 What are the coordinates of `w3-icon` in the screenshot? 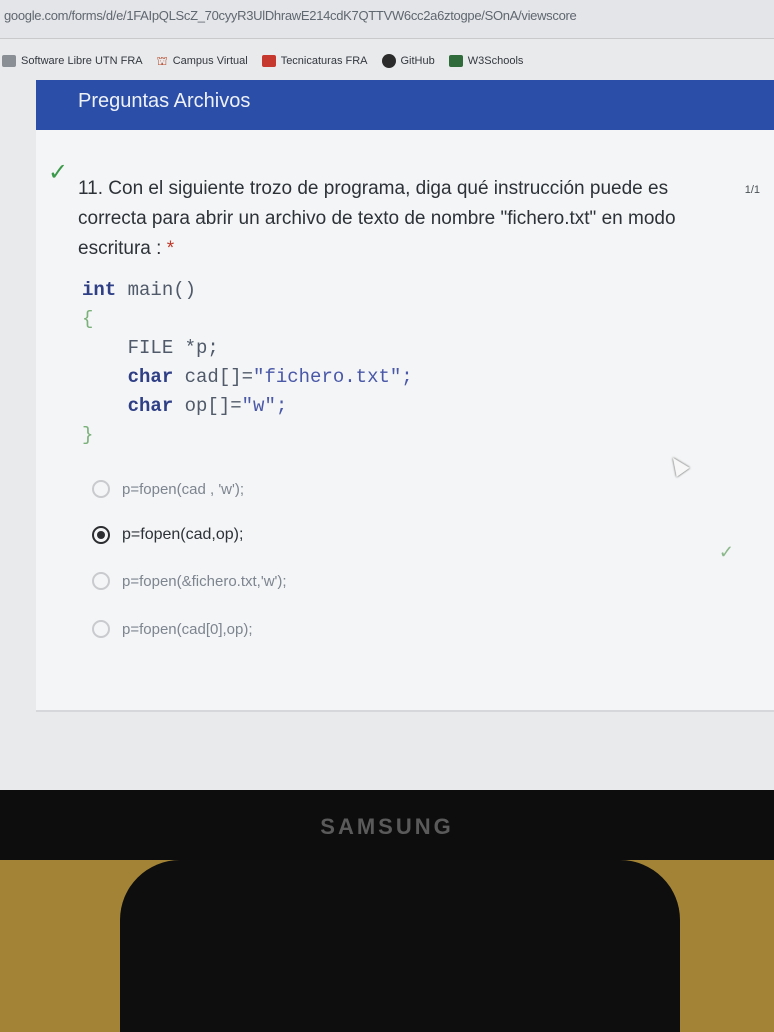 It's located at (455, 61).